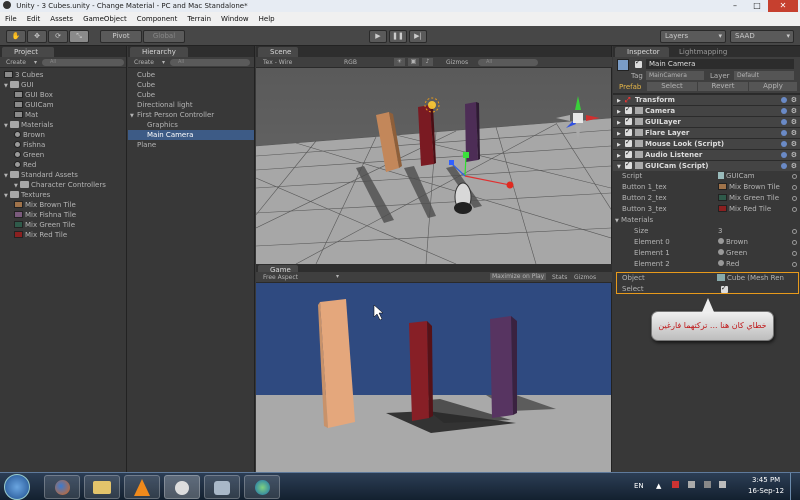 This screenshot has width=800, height=500. I want to click on scene-gizmos-dropdown: Gizmos, so click(457, 62).